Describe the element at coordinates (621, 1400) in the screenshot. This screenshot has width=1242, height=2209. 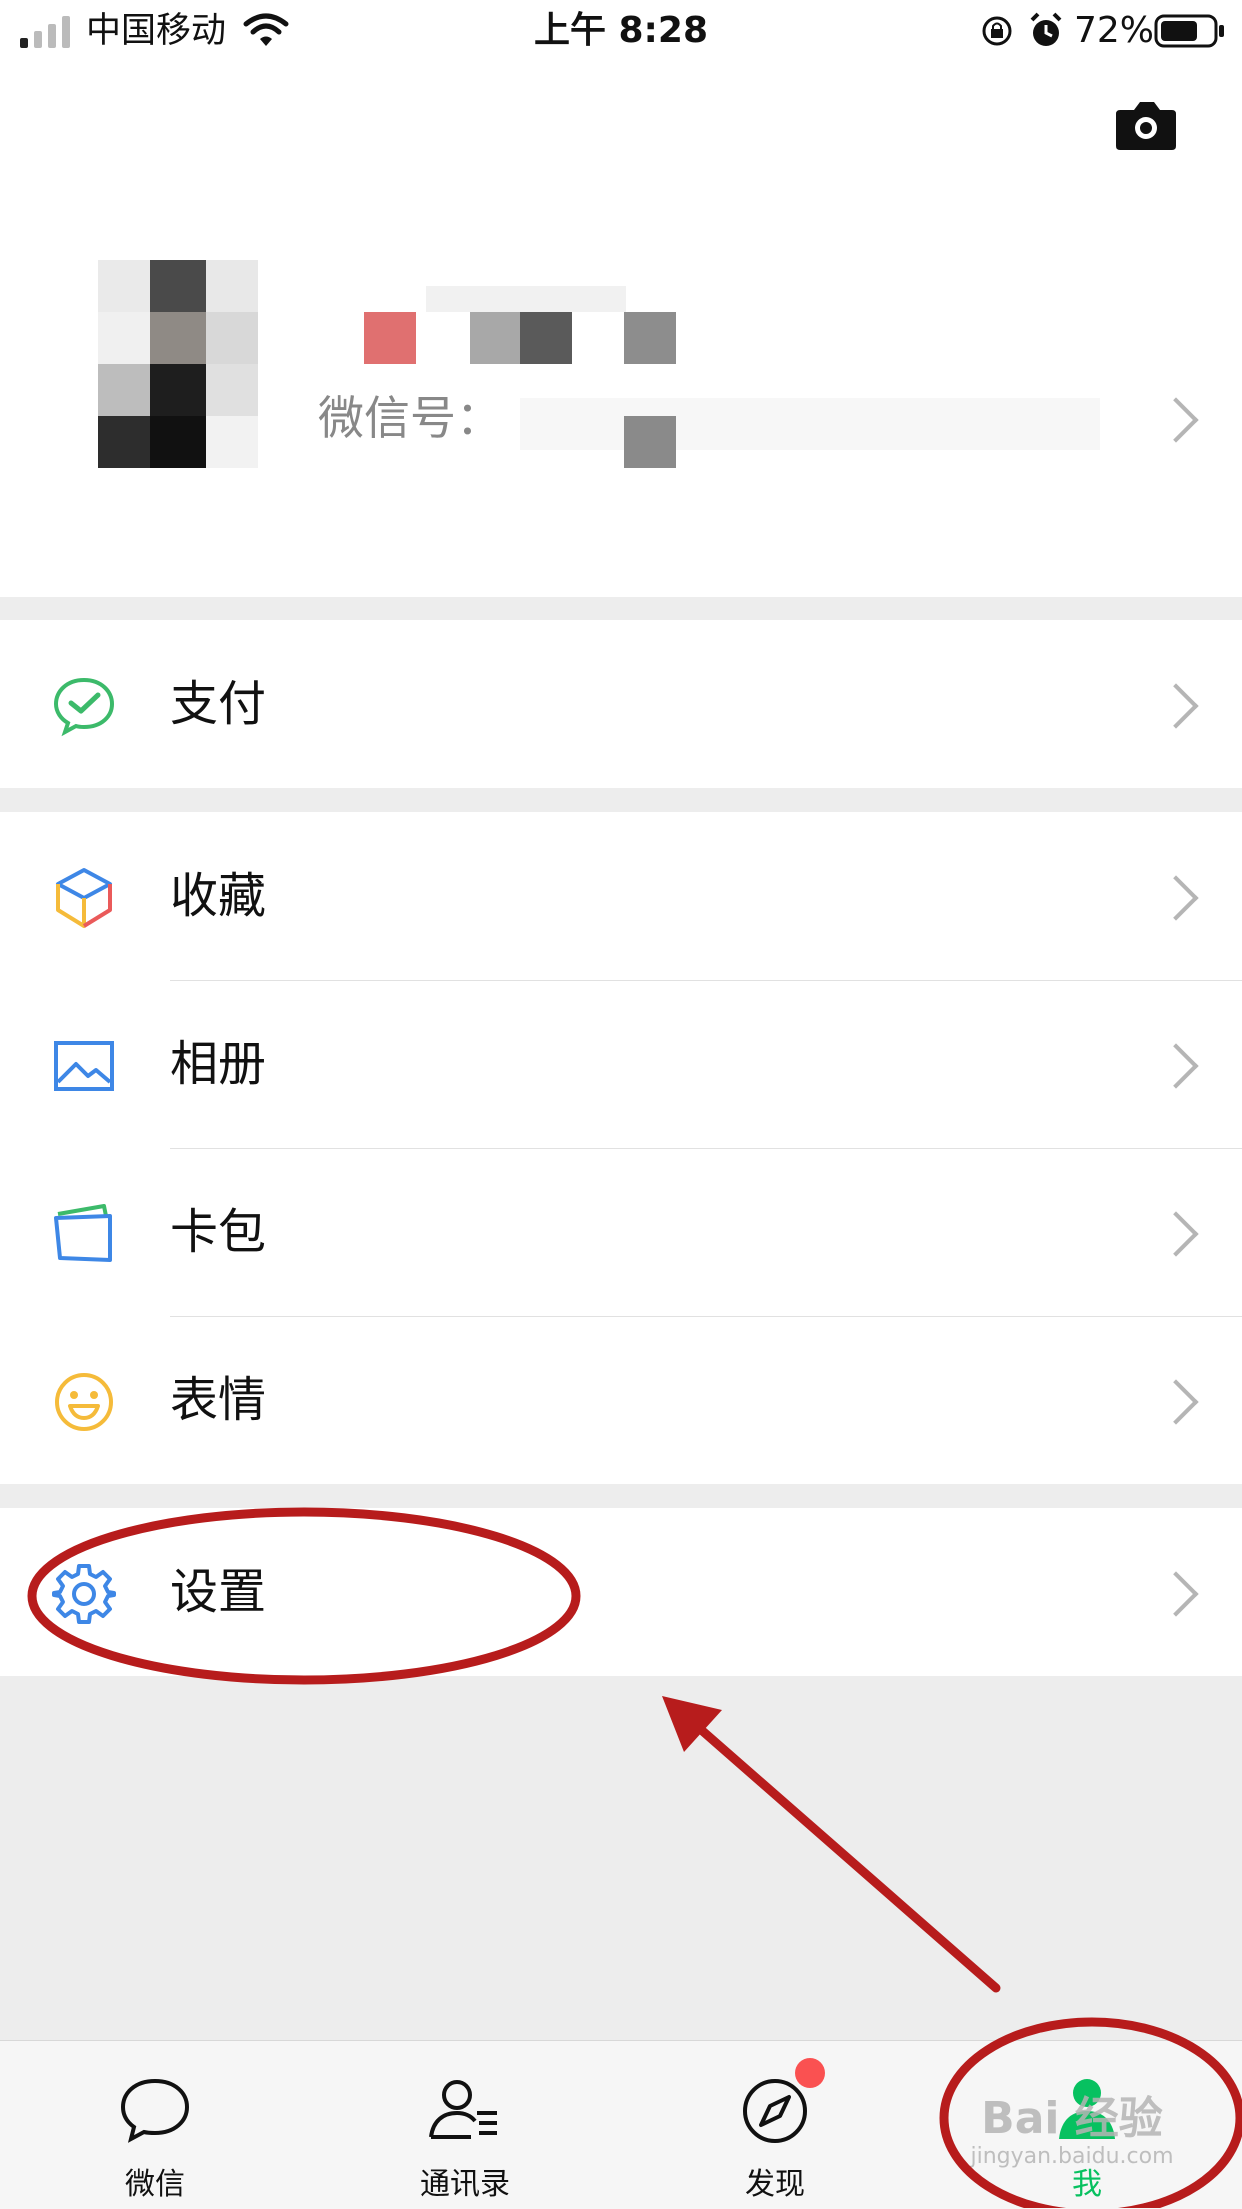
I see `menu-item-stickers: 表情` at that location.